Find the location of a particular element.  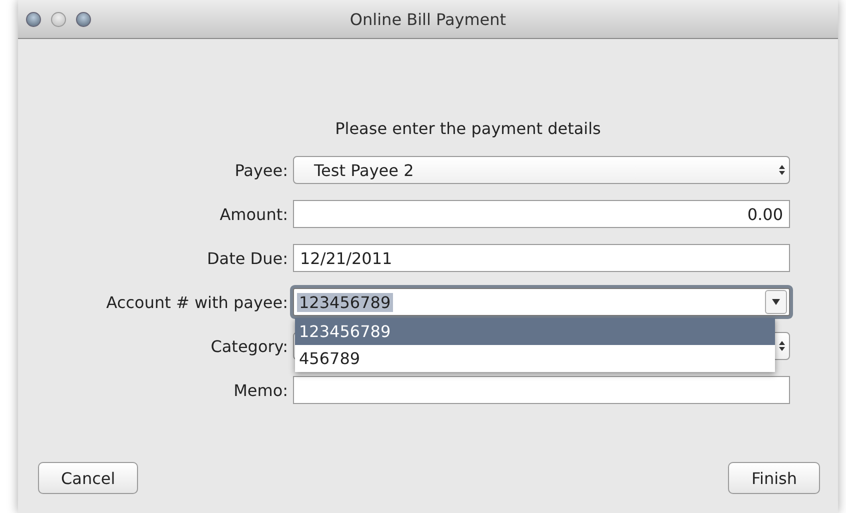

field-label: Category: is located at coordinates (249, 346).